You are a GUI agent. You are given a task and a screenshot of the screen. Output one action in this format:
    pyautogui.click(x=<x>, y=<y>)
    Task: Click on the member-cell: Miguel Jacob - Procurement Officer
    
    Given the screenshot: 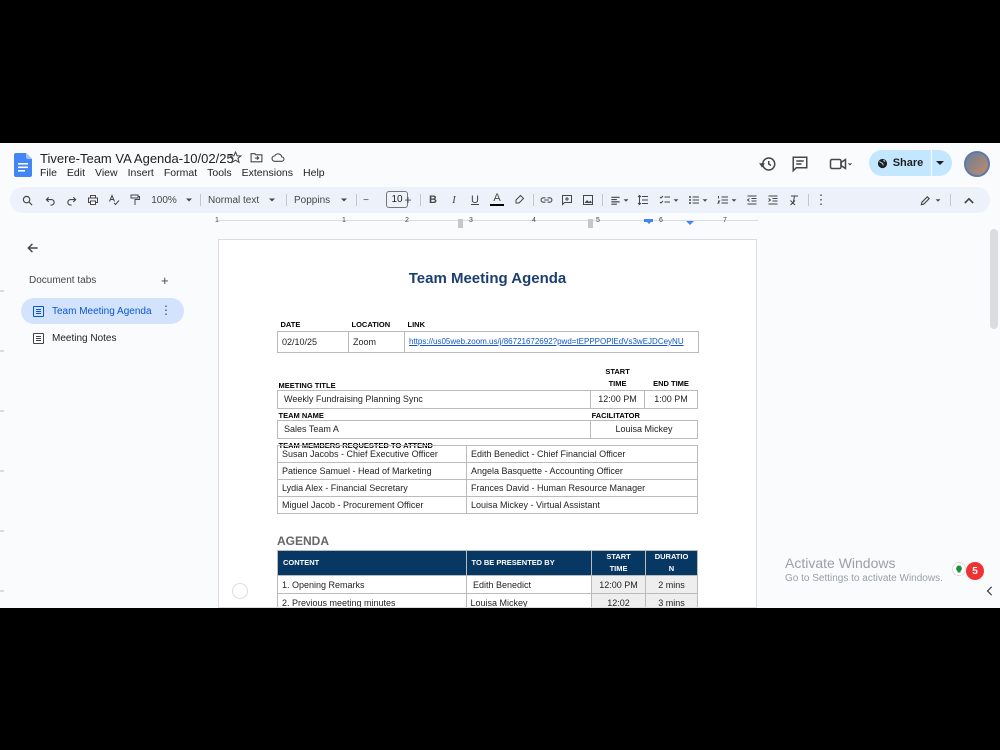 What is the action you would take?
    pyautogui.click(x=372, y=505)
    